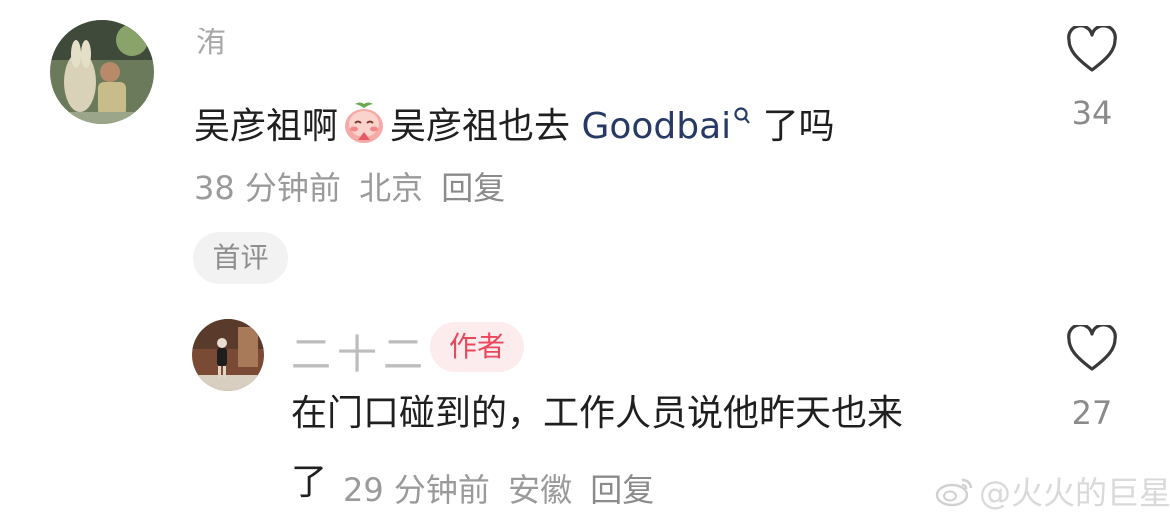 The height and width of the screenshot is (517, 1170). I want to click on comment-text: 吴彦祖啊 吴彦祖也去 Goodbai 了吗, so click(514, 121).